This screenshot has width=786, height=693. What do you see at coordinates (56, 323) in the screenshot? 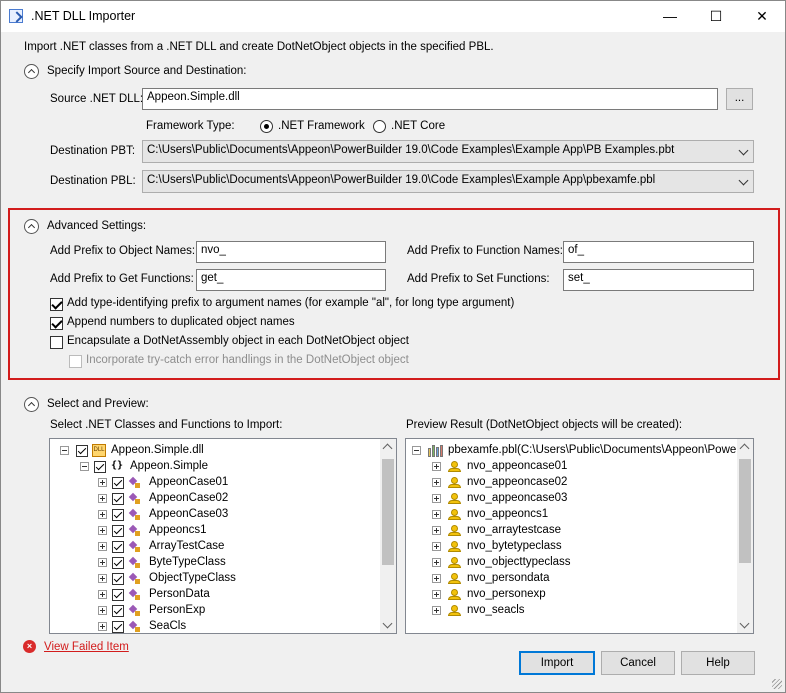
I see `option-append-numbers-checkbox` at bounding box center [56, 323].